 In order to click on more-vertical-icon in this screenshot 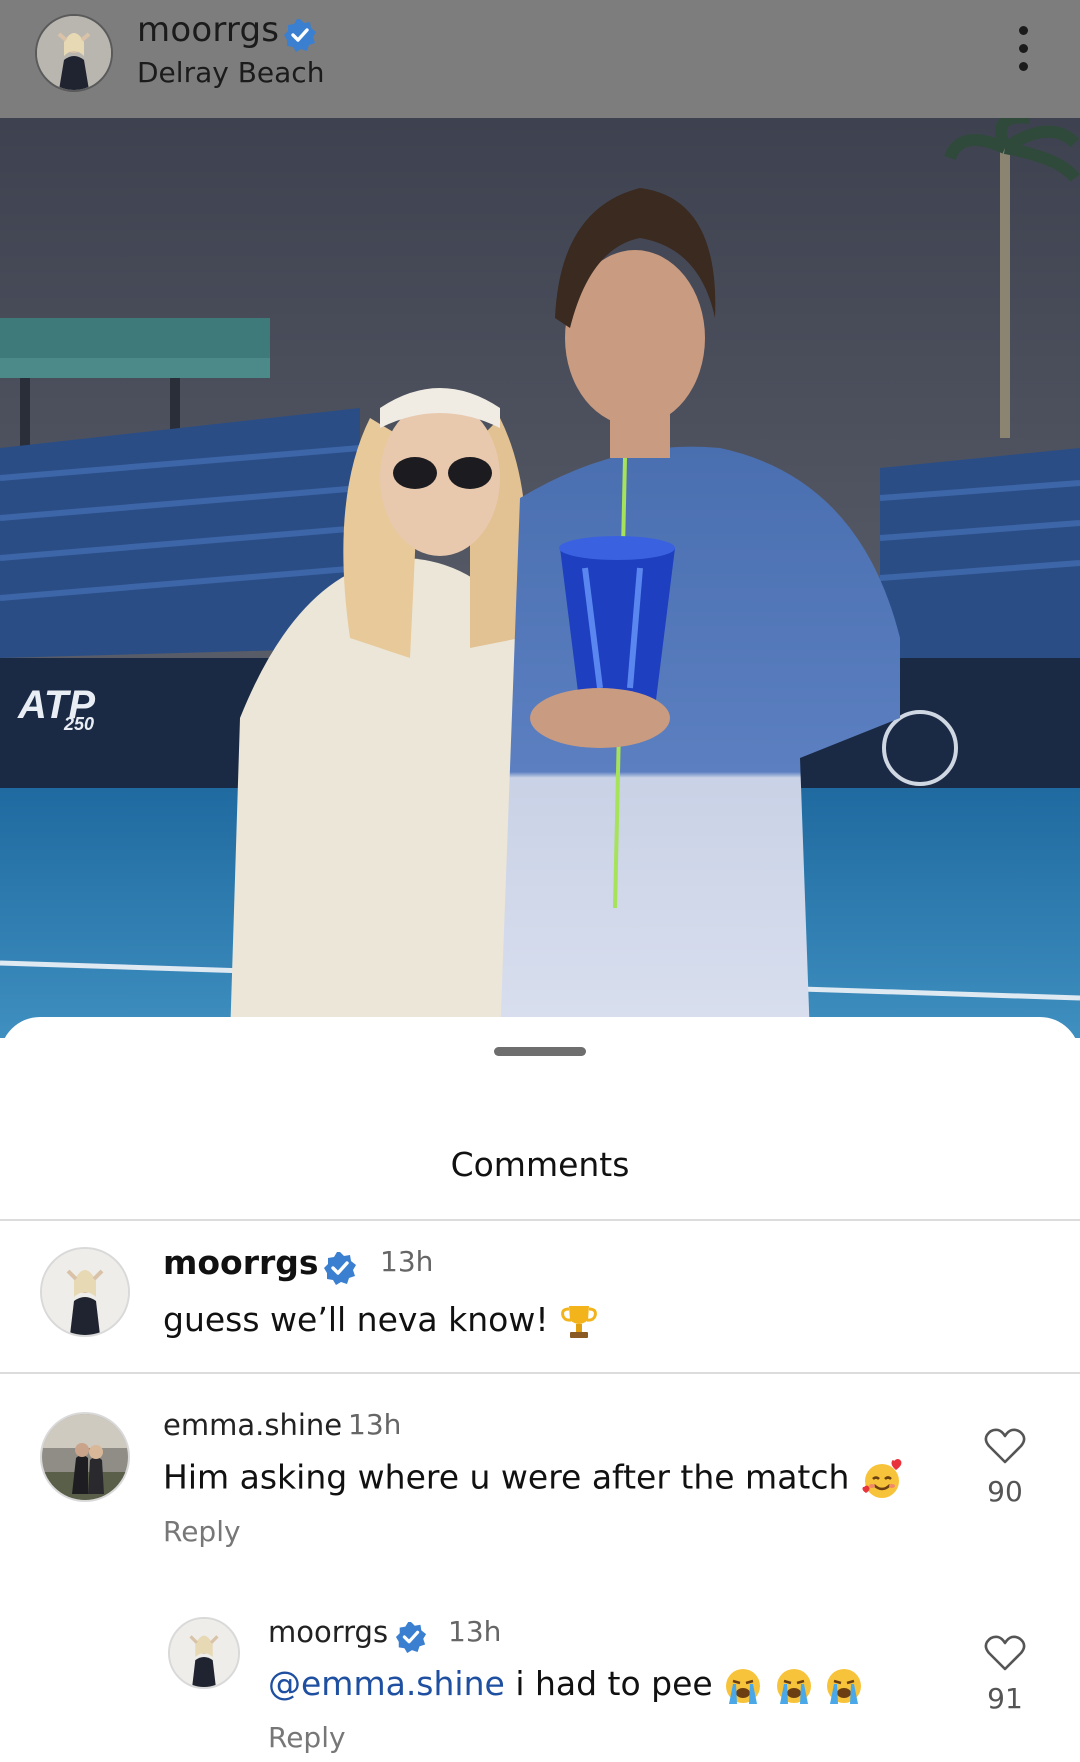, I will do `click(1023, 53)`.